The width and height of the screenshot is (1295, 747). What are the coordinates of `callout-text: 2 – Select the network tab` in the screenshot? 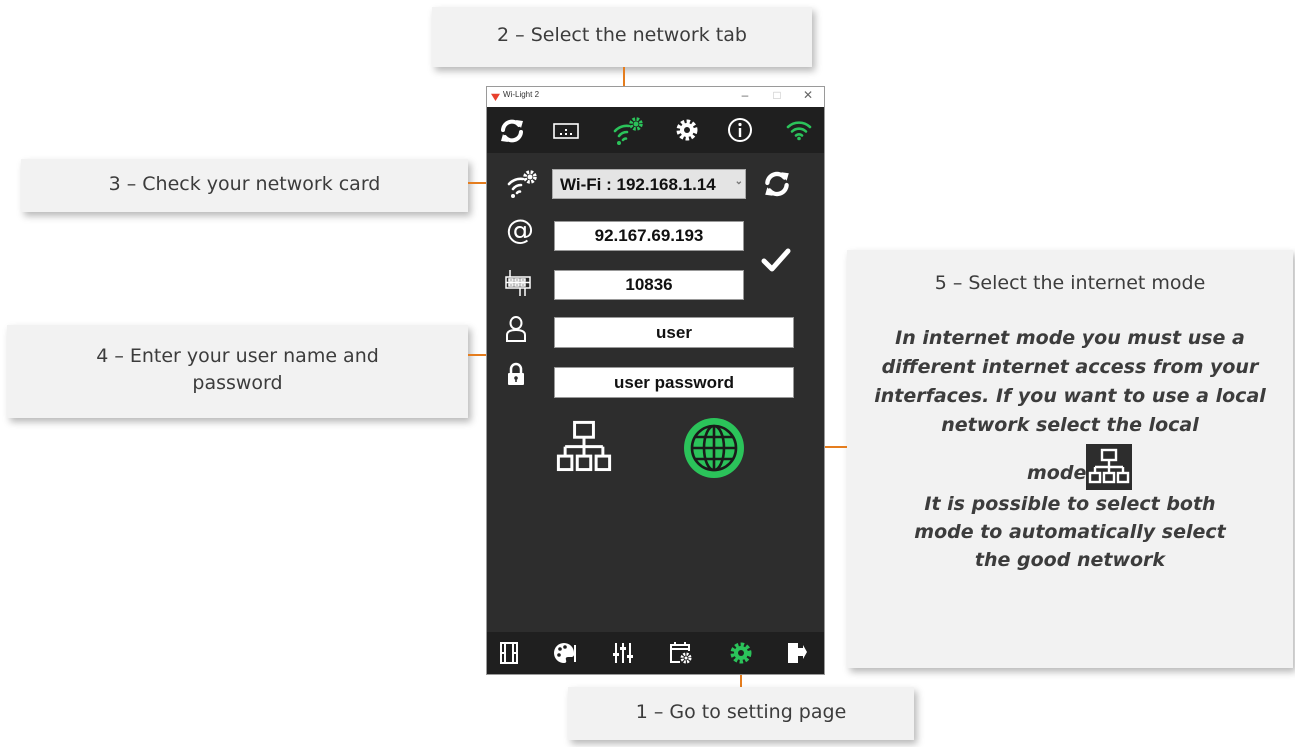 It's located at (622, 35).